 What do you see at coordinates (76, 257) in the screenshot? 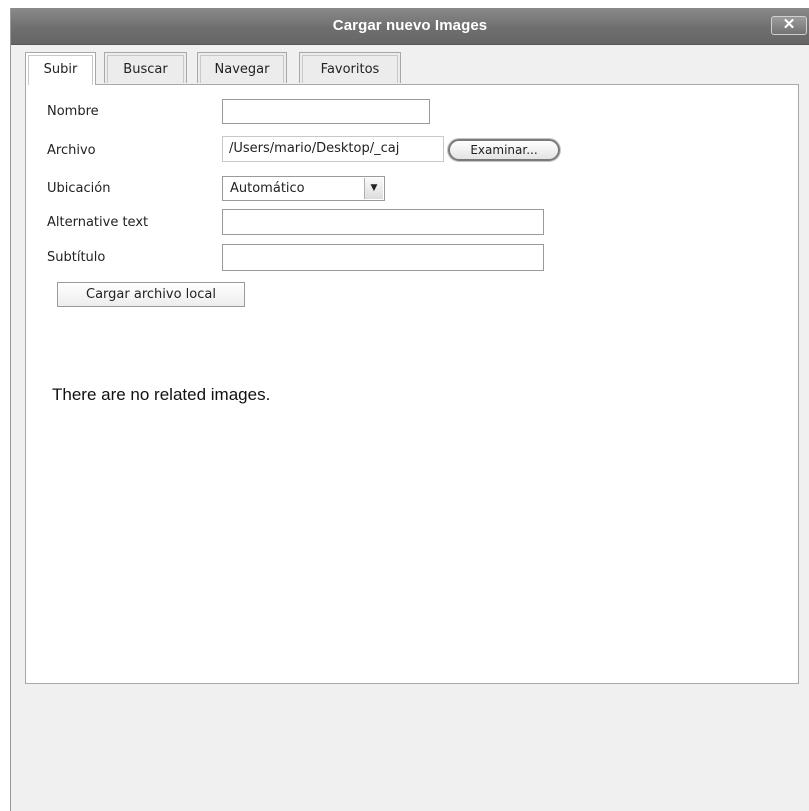
I see `subtitulo-label: Subtítulo` at bounding box center [76, 257].